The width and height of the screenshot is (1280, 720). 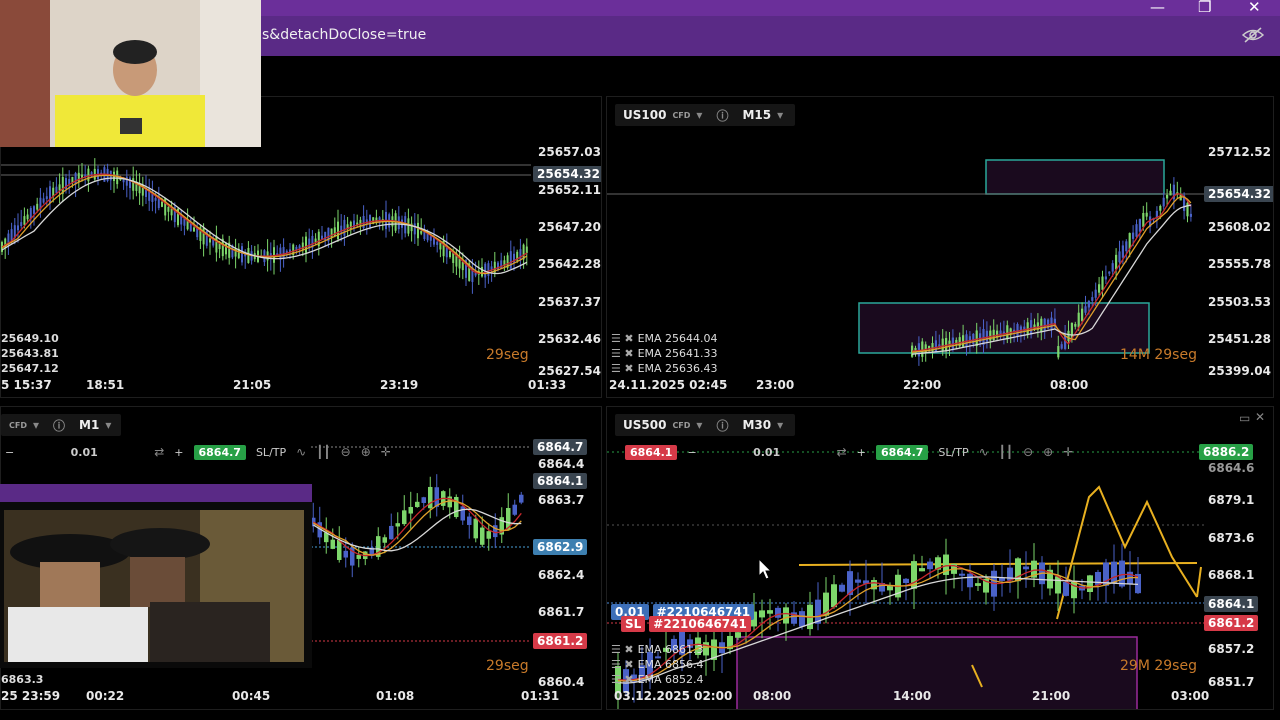 What do you see at coordinates (705, 425) in the screenshot?
I see `symbol-selector: US500 CFD ▾ ⓘ M30 ▾` at bounding box center [705, 425].